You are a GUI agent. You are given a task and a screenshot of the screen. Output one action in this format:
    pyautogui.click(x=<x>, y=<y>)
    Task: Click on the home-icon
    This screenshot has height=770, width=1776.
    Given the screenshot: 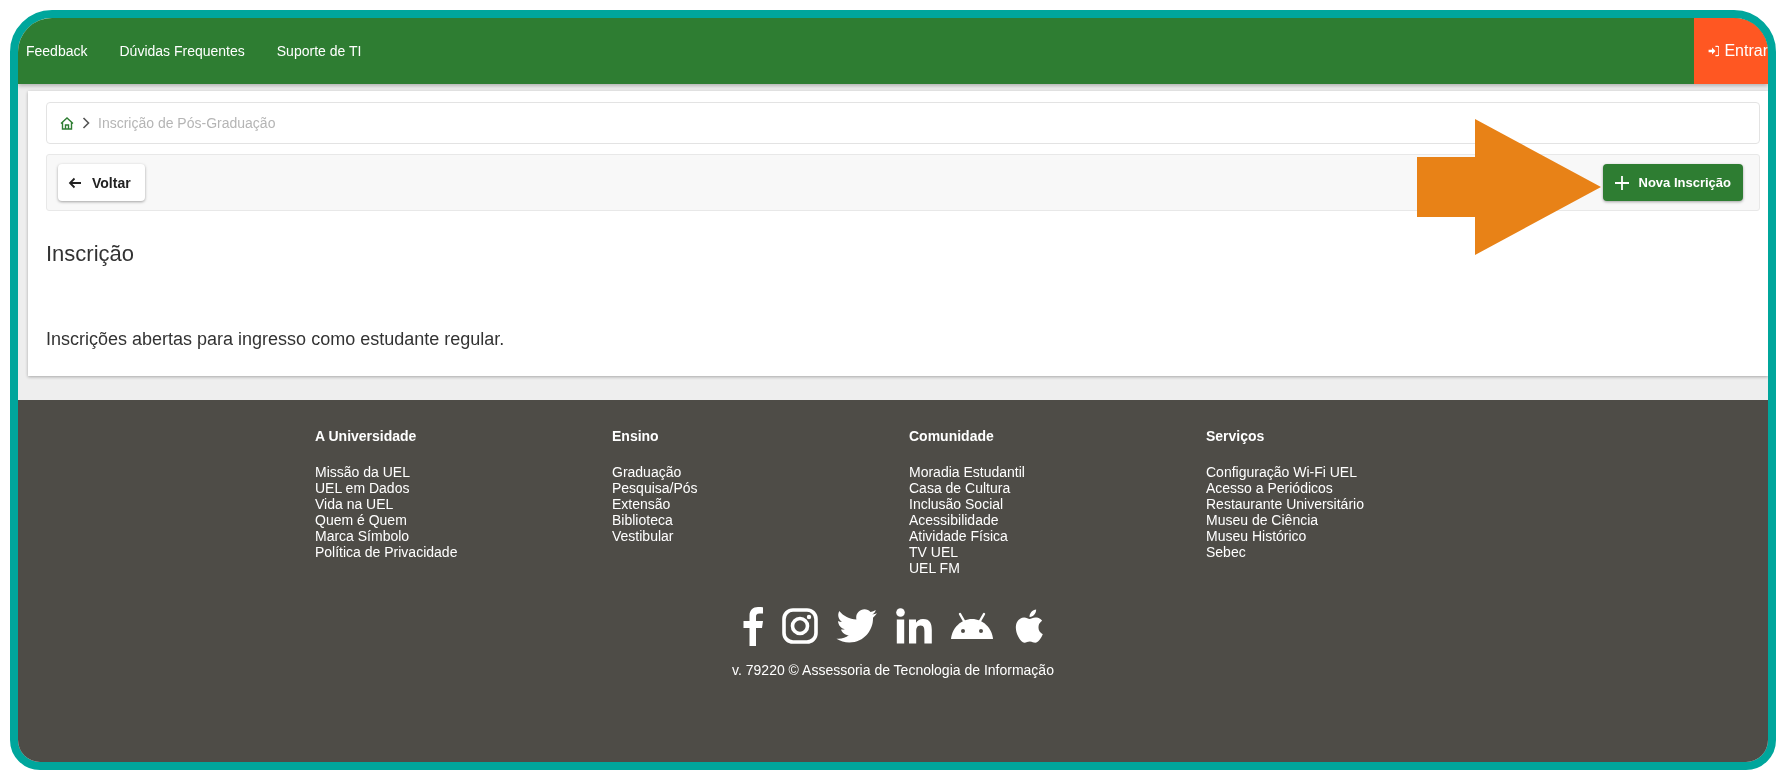 What is the action you would take?
    pyautogui.click(x=67, y=123)
    